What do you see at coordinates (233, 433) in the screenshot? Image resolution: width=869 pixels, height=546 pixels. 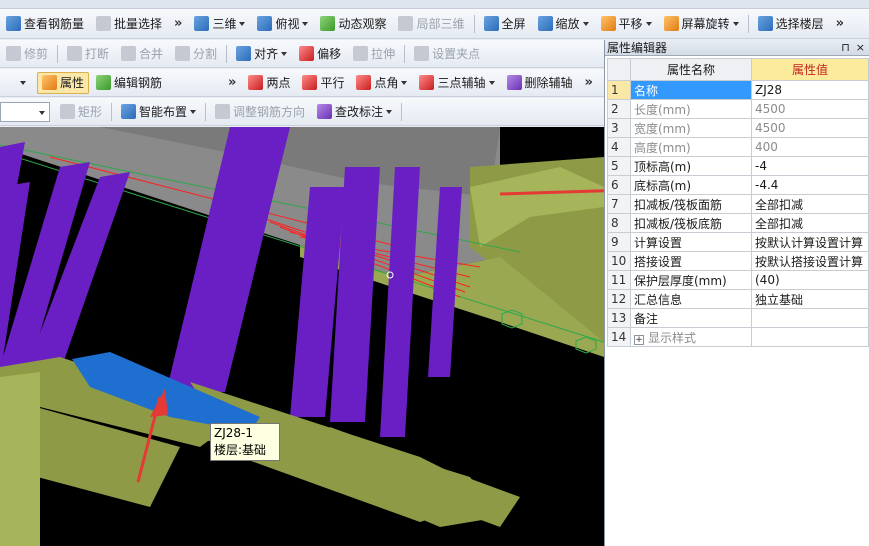 I see `tooltip-name: ZJ28-1` at bounding box center [233, 433].